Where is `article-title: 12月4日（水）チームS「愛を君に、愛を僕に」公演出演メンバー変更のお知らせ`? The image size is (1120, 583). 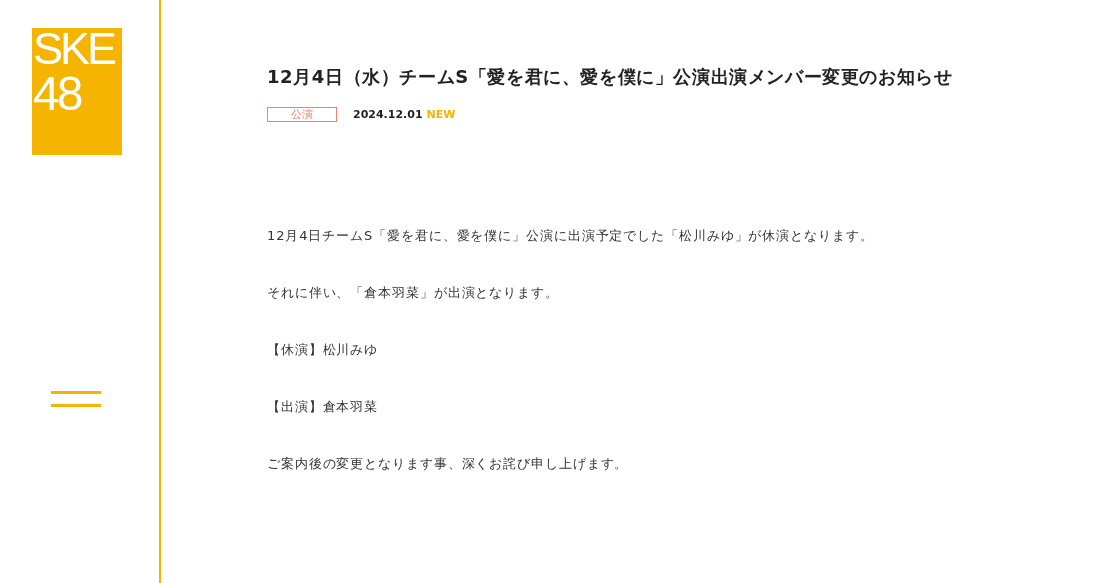
article-title: 12月4日（水）チームS「愛を君に、愛を僕に」公演出演メンバー変更のお知らせ is located at coordinates (610, 77).